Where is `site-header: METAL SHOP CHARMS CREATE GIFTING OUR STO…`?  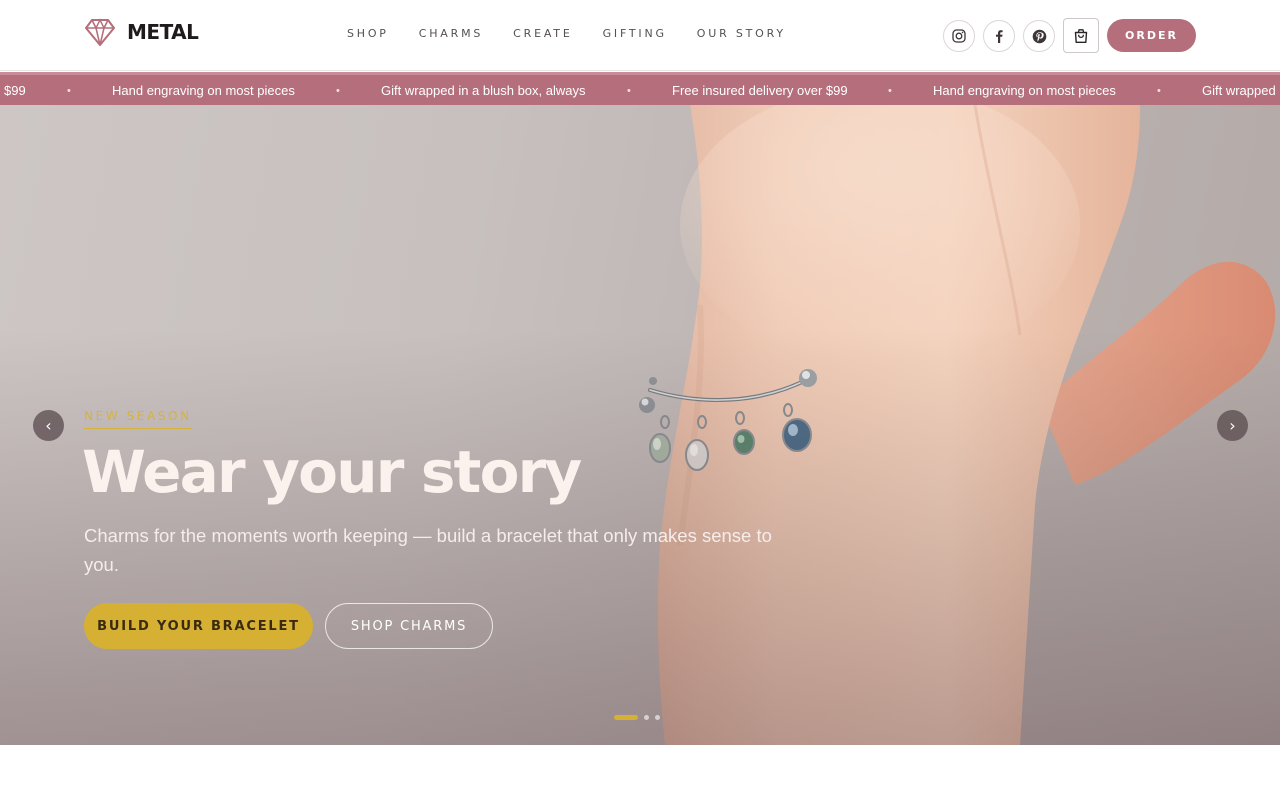
site-header: METAL SHOP CHARMS CREATE GIFTING OUR STO… is located at coordinates (640, 35).